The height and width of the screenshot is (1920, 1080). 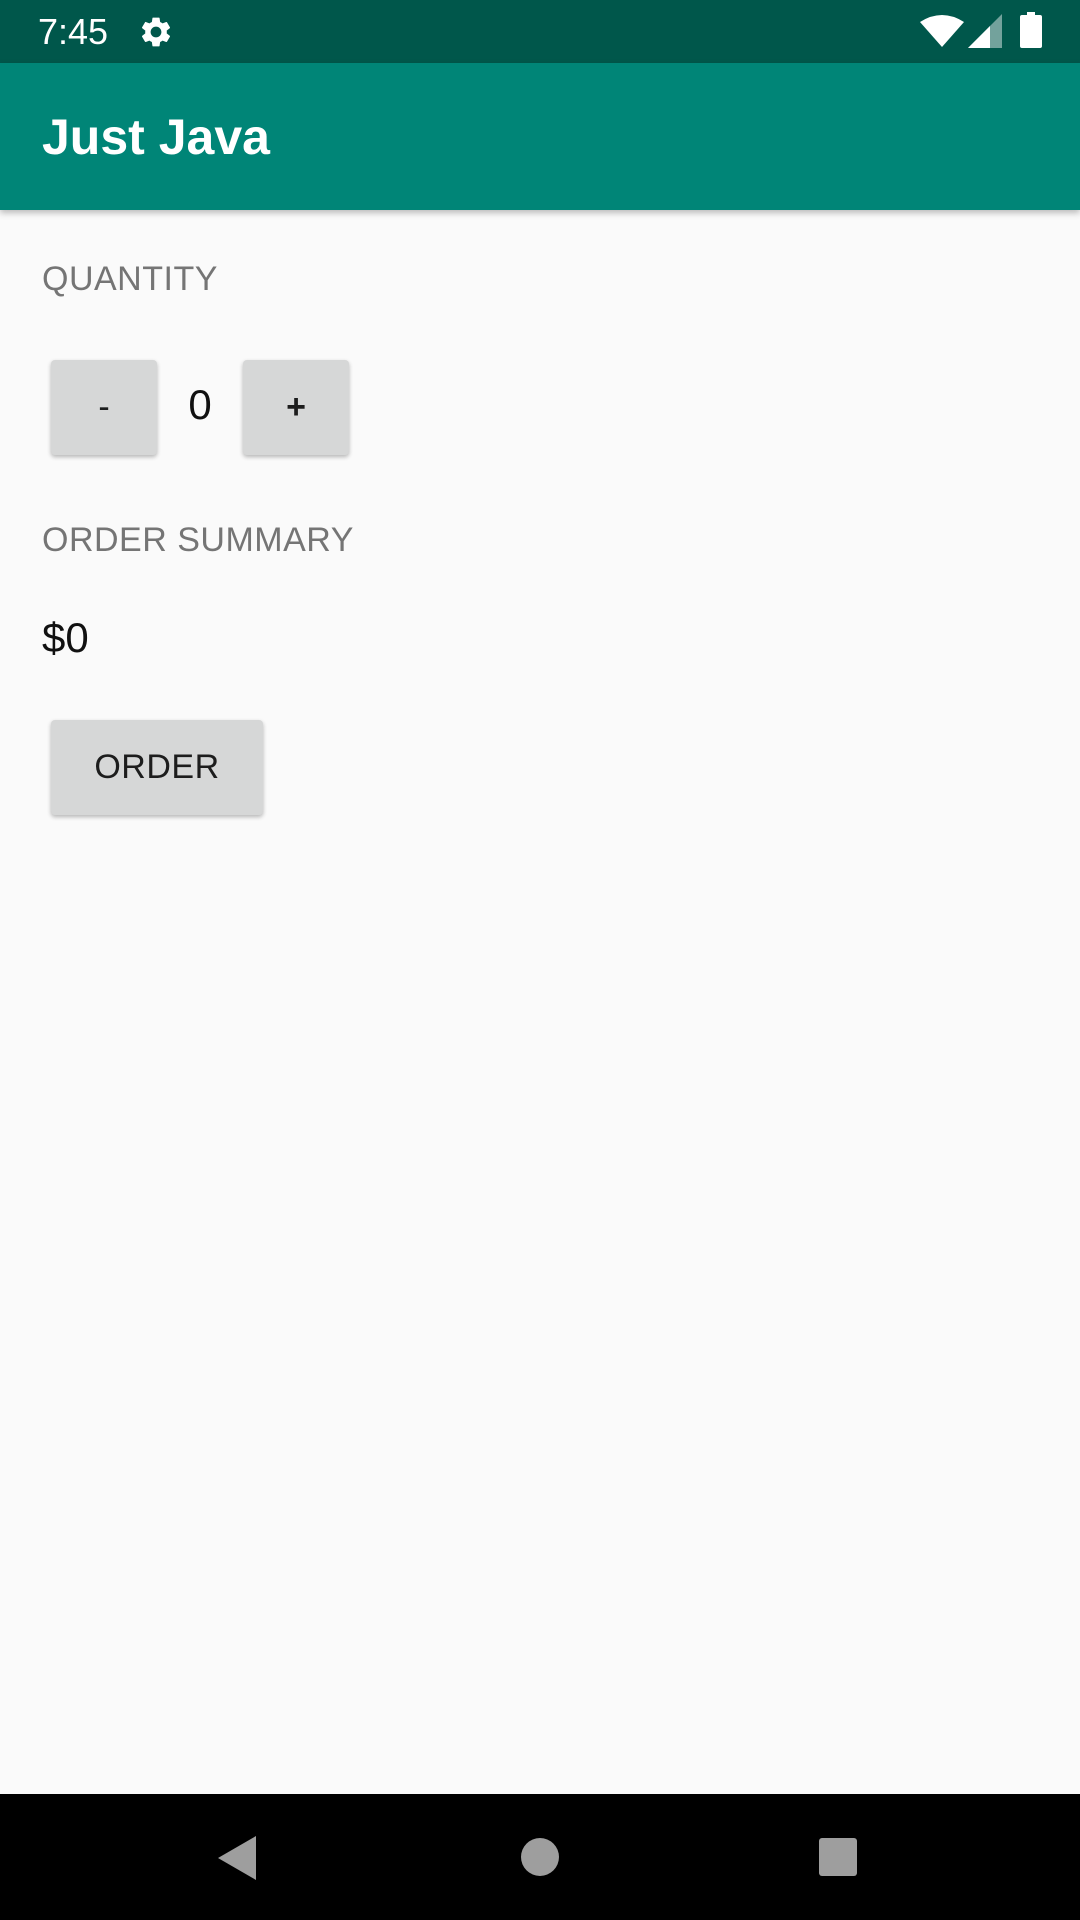 What do you see at coordinates (540, 31) in the screenshot?
I see `status-bar: 7:45` at bounding box center [540, 31].